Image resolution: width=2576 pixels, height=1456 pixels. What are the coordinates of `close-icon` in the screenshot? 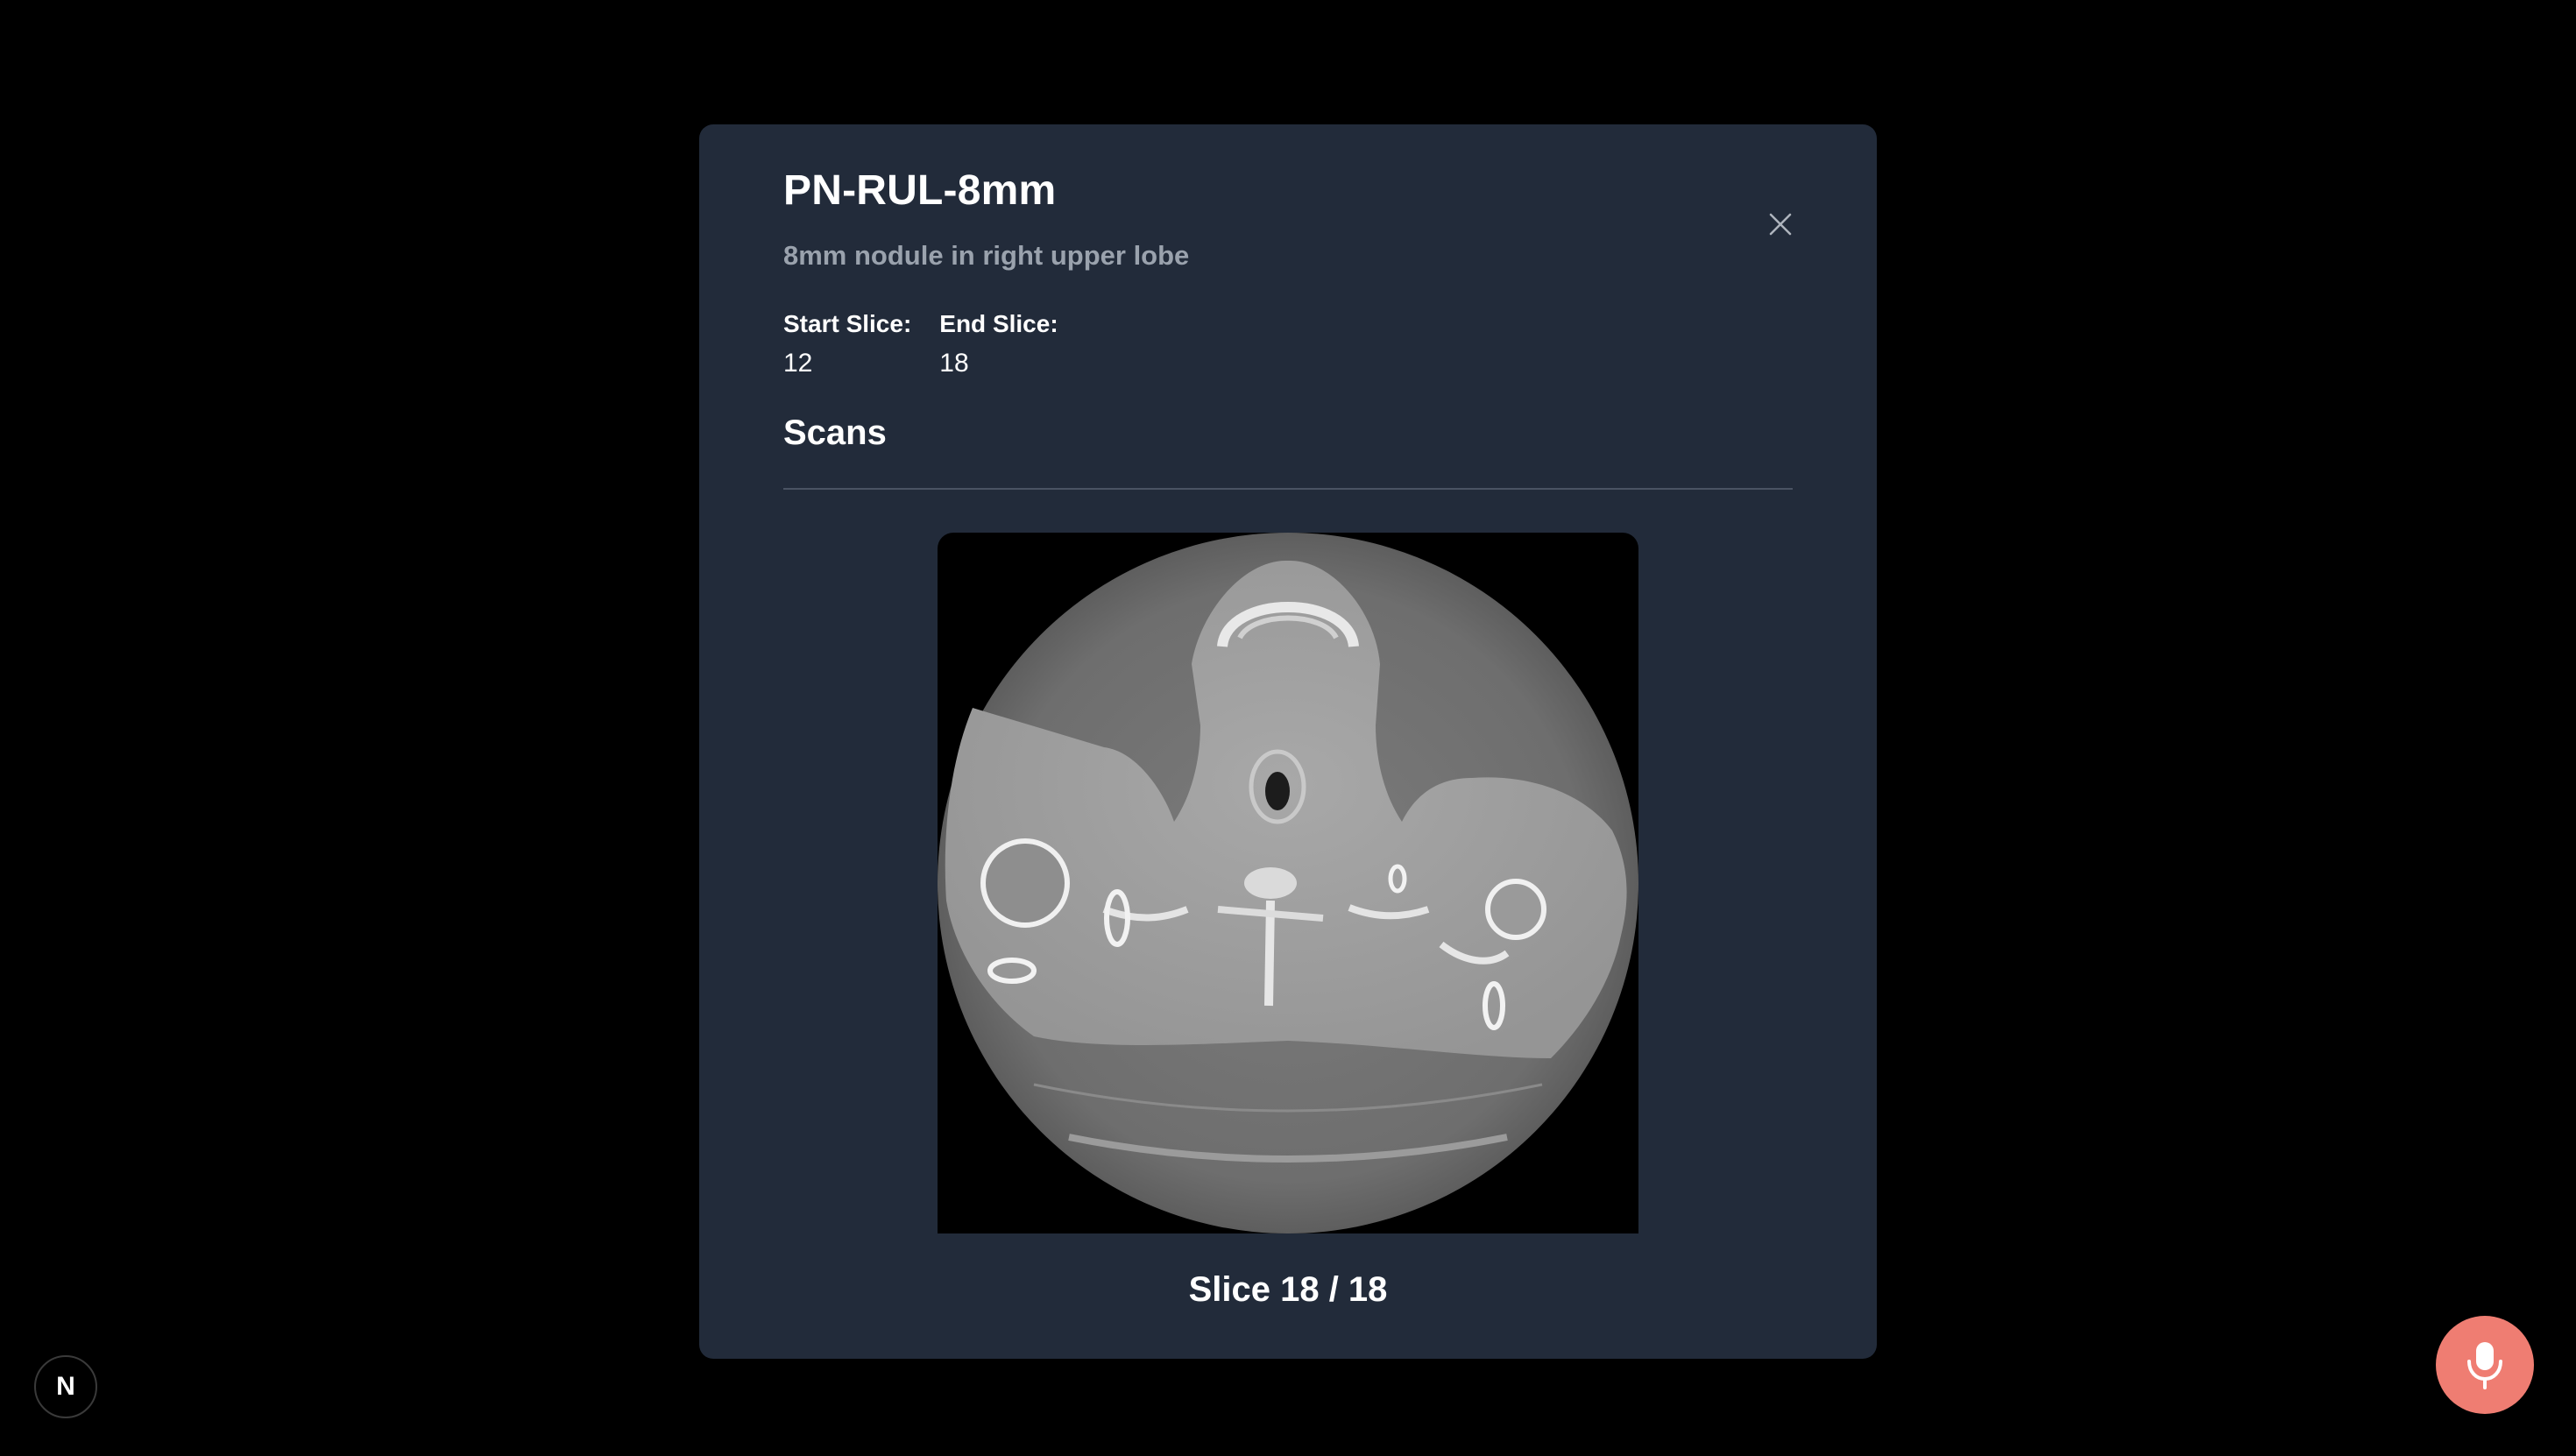 It's located at (1780, 224).